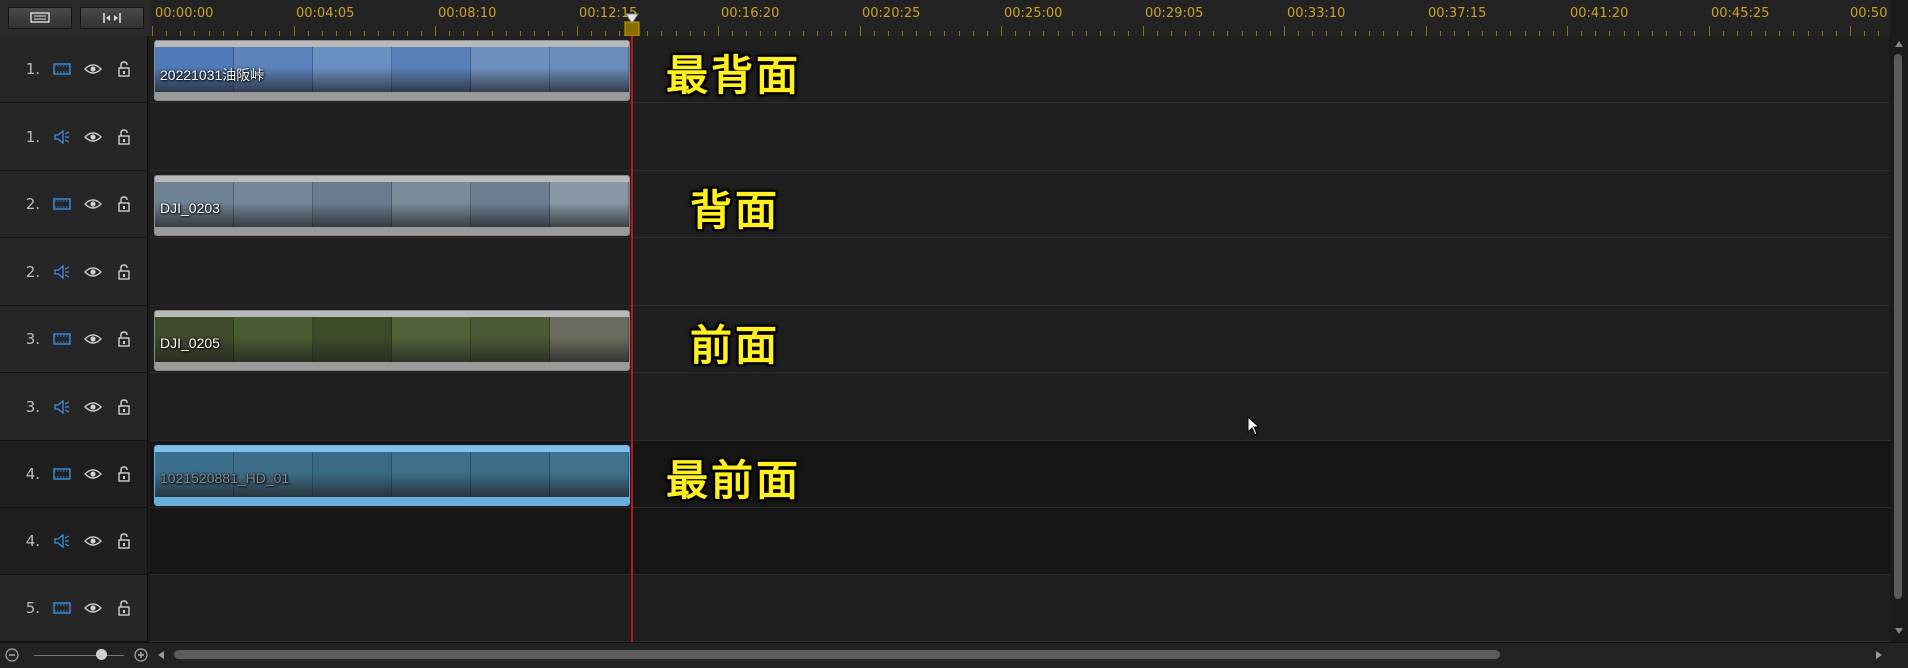  Describe the element at coordinates (32, 474) in the screenshot. I see `track-number: 4.` at that location.